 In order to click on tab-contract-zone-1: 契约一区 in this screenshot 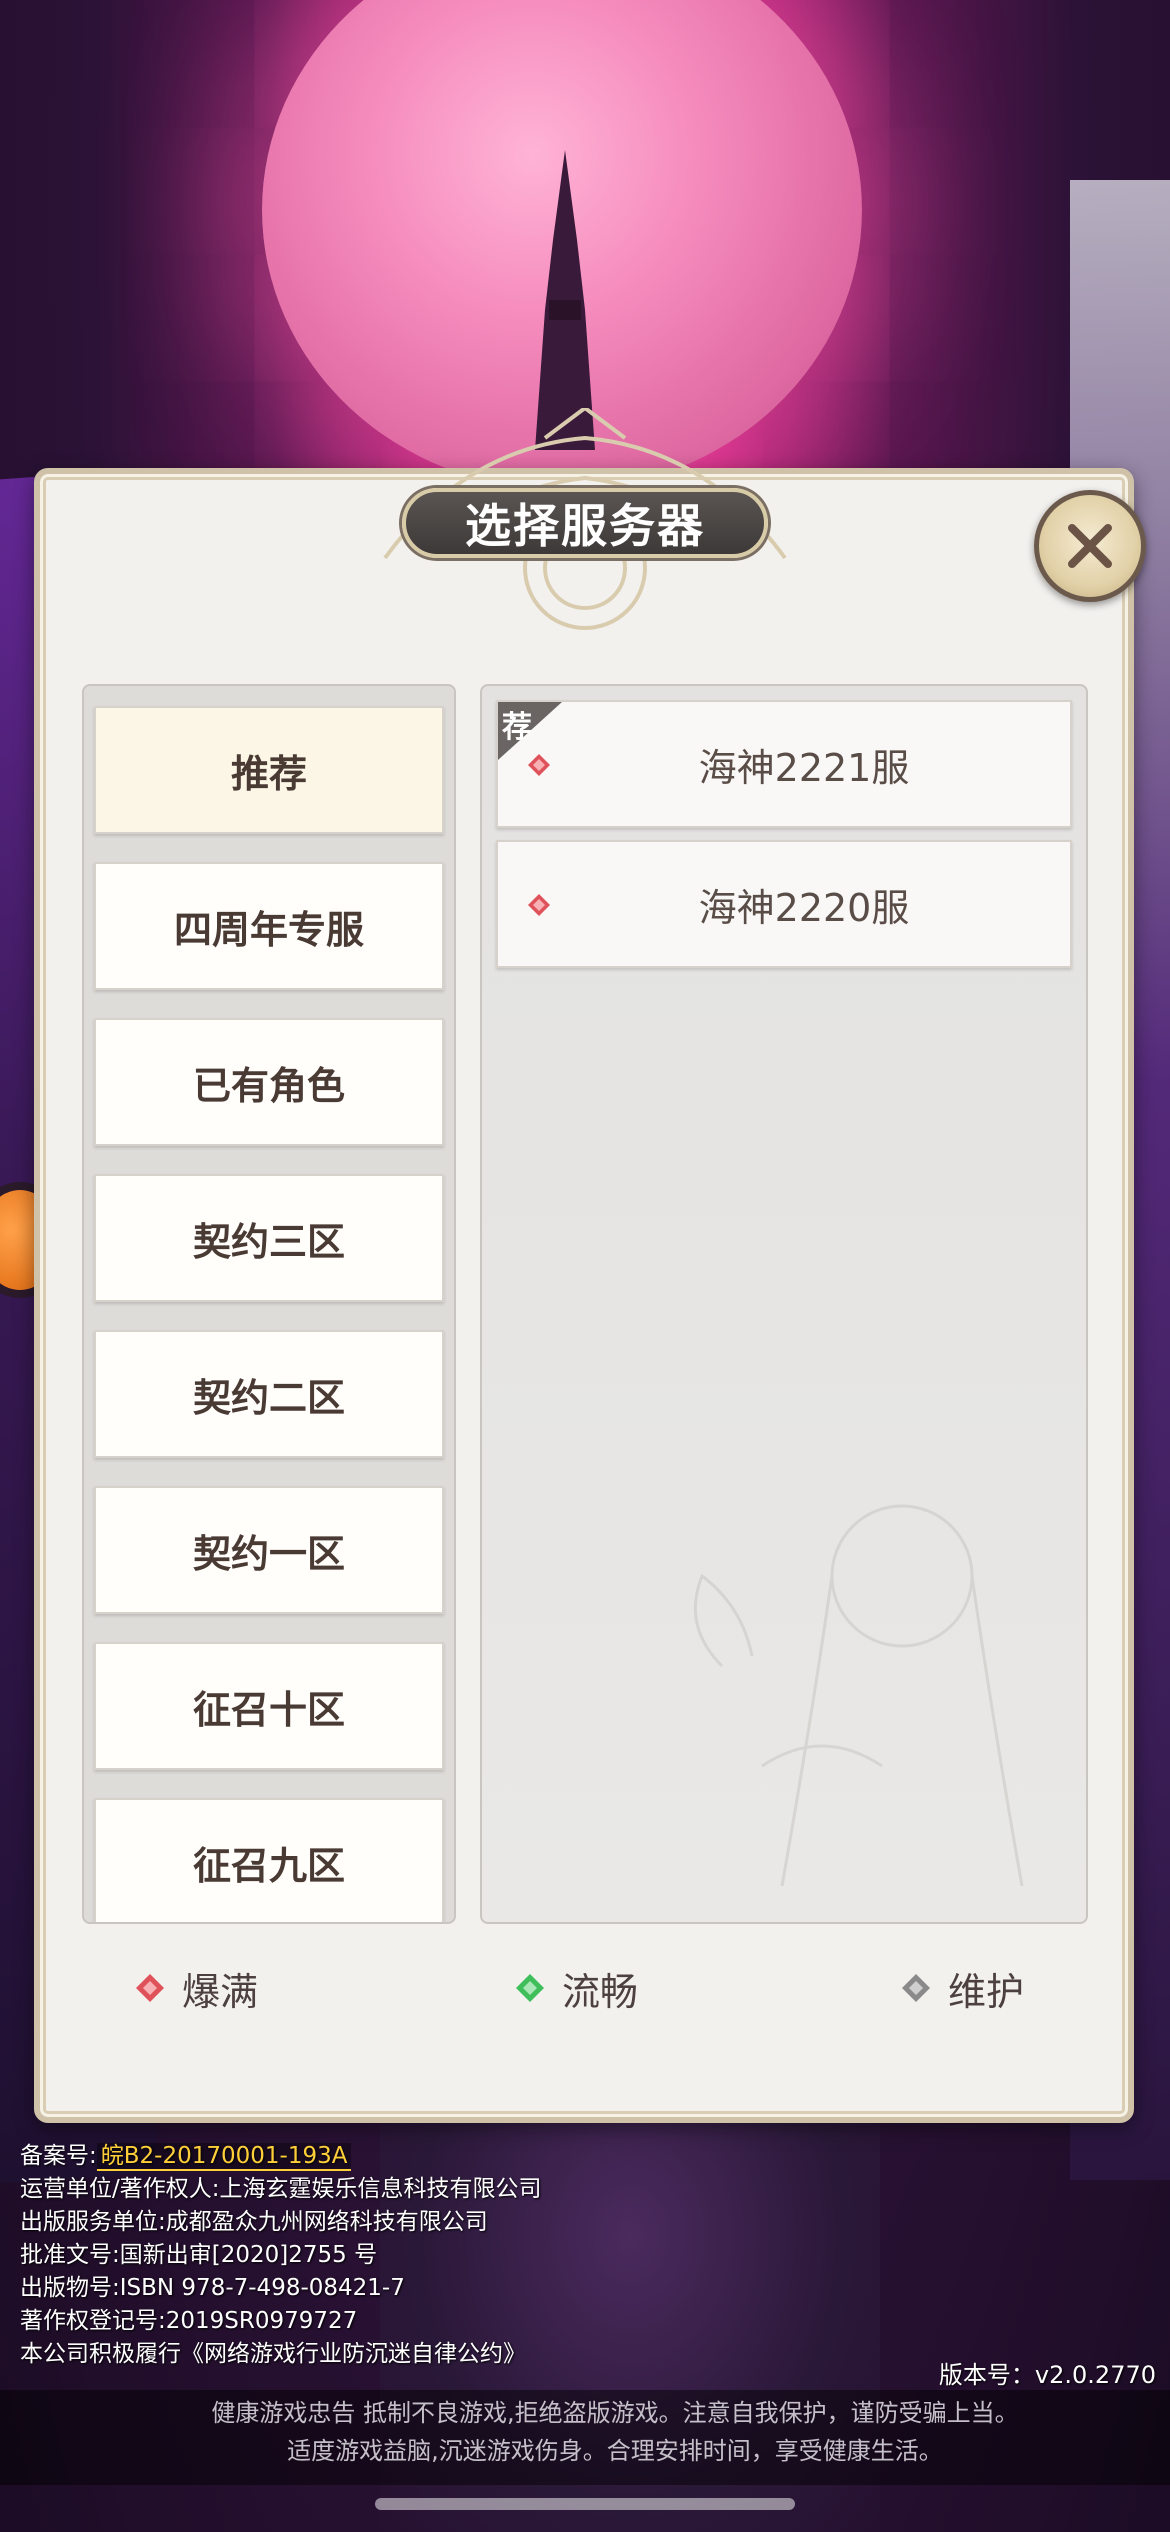, I will do `click(269, 1550)`.